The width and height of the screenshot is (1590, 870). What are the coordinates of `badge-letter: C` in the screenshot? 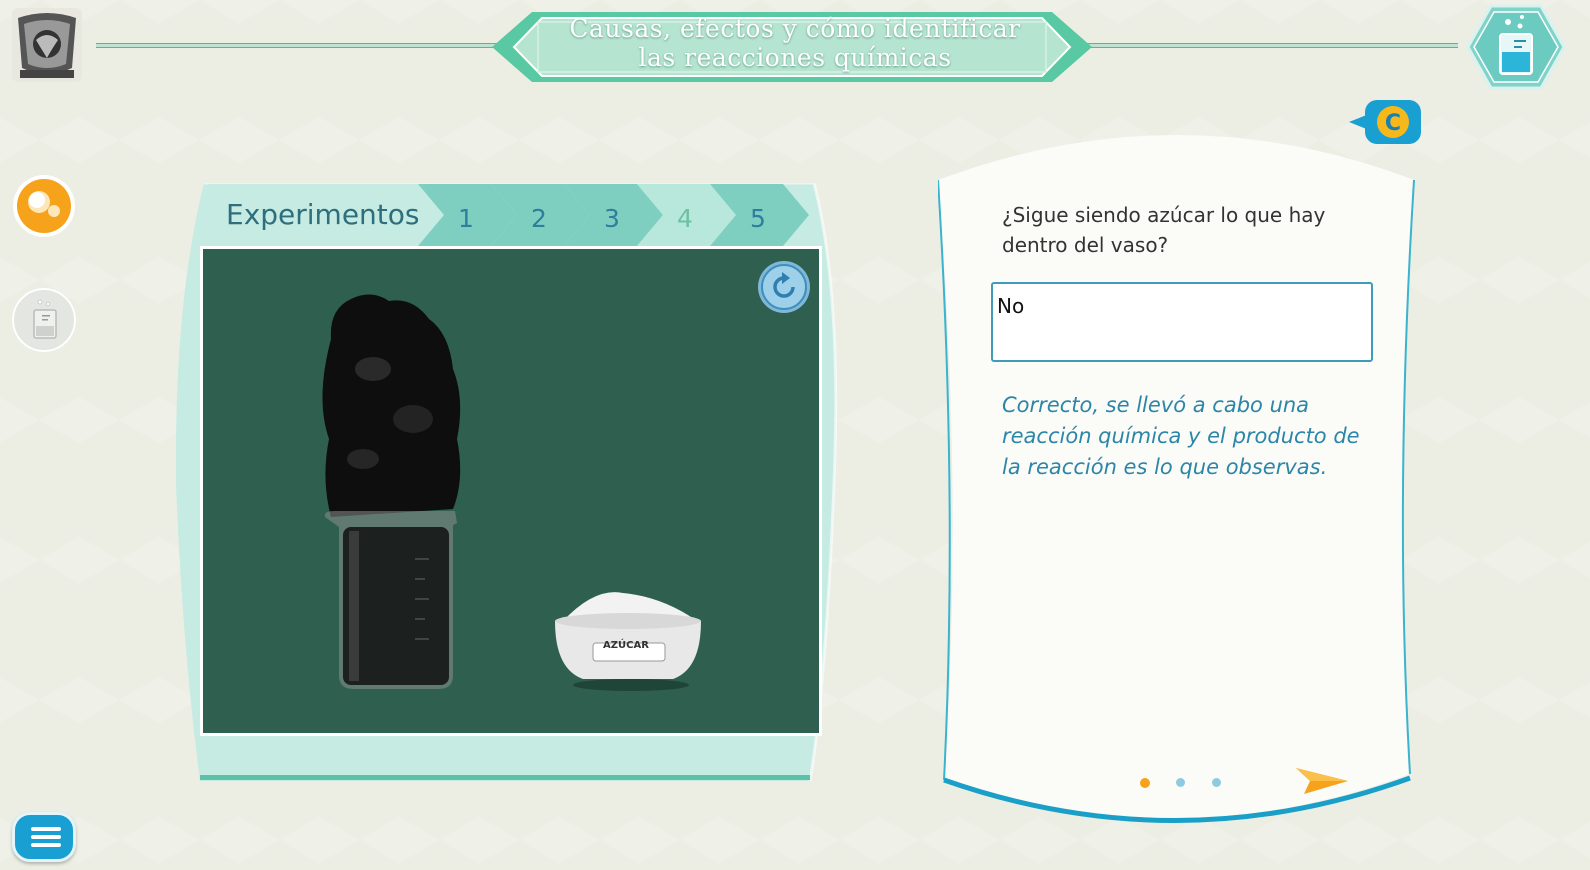 It's located at (1393, 123).